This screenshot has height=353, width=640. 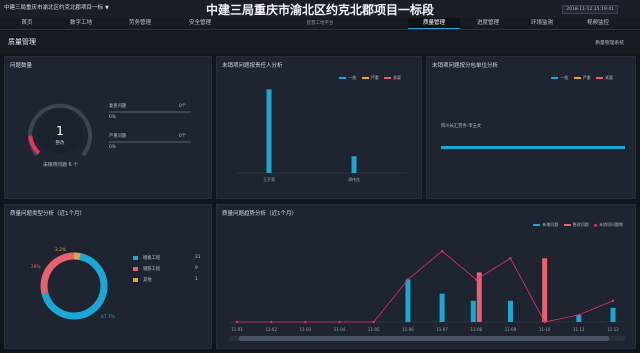 I want to click on page-title: 质量管理, so click(x=22, y=42).